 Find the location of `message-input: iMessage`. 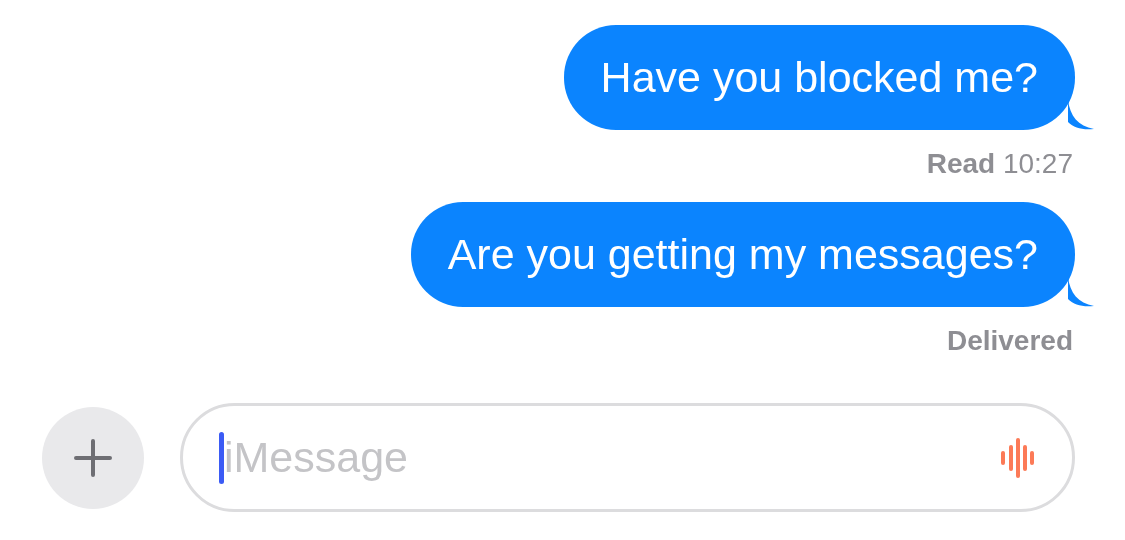

message-input: iMessage is located at coordinates (612, 457).